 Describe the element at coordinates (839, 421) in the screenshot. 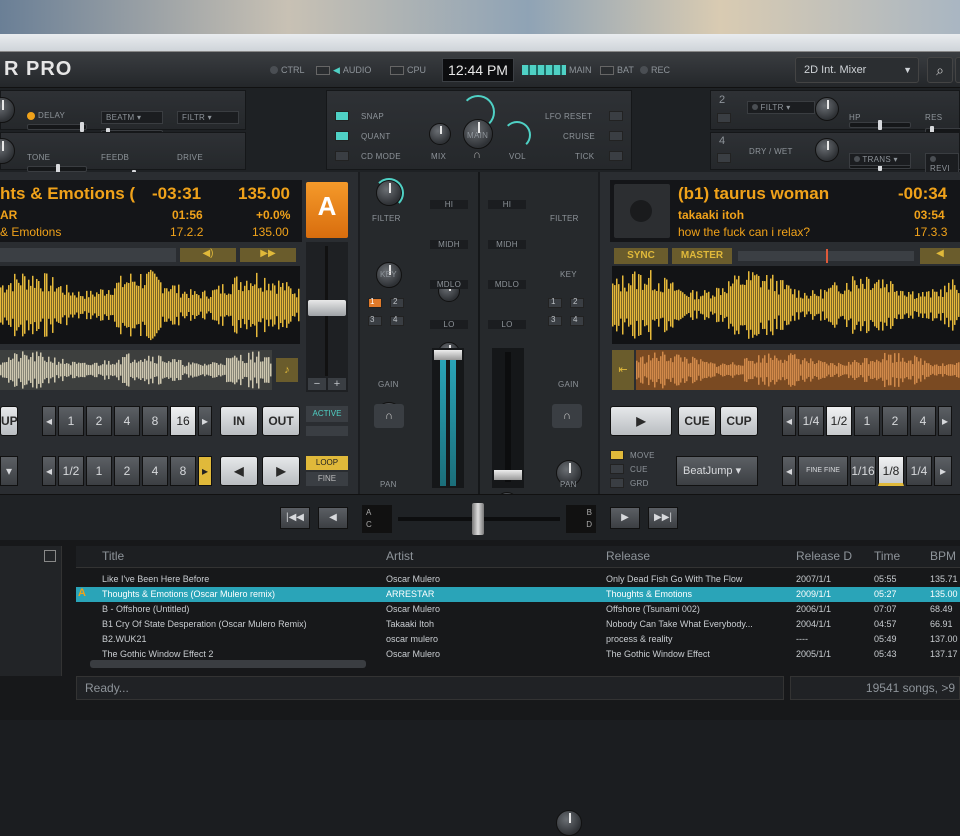

I see `deck-b-loop-half: 1/2` at that location.